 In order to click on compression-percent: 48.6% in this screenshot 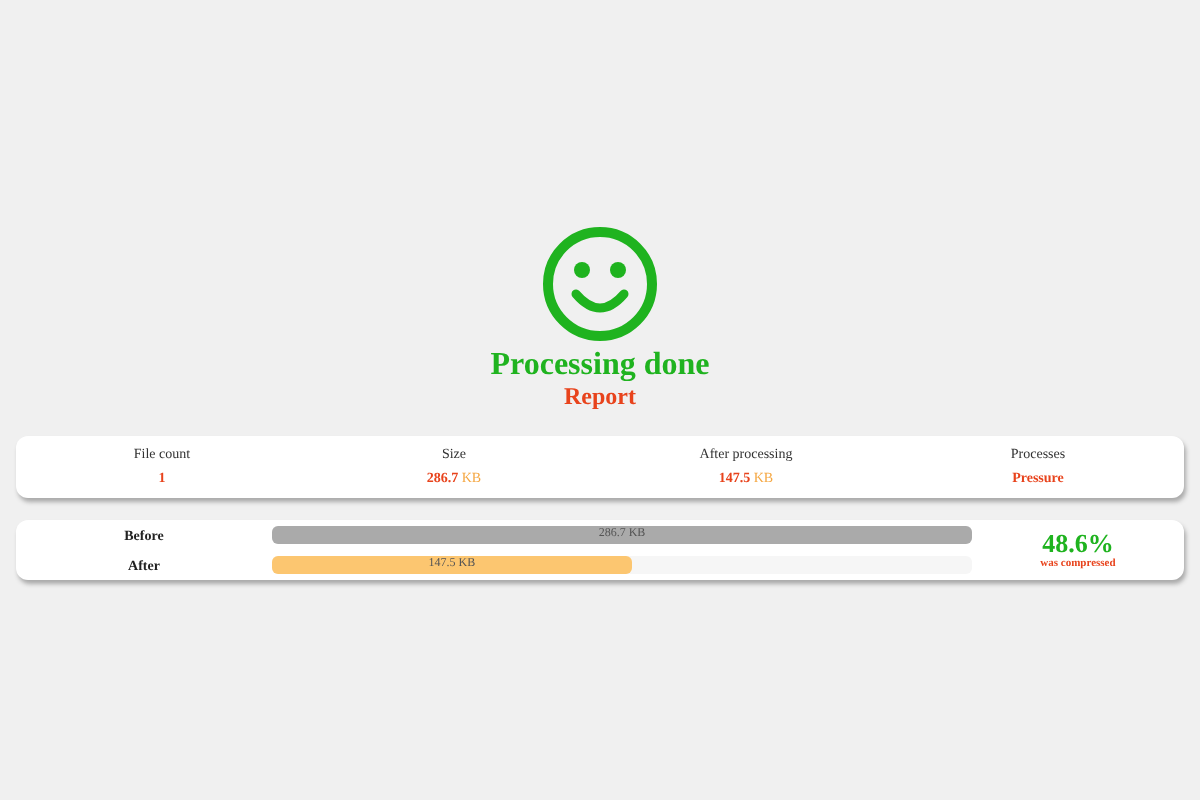, I will do `click(1078, 544)`.